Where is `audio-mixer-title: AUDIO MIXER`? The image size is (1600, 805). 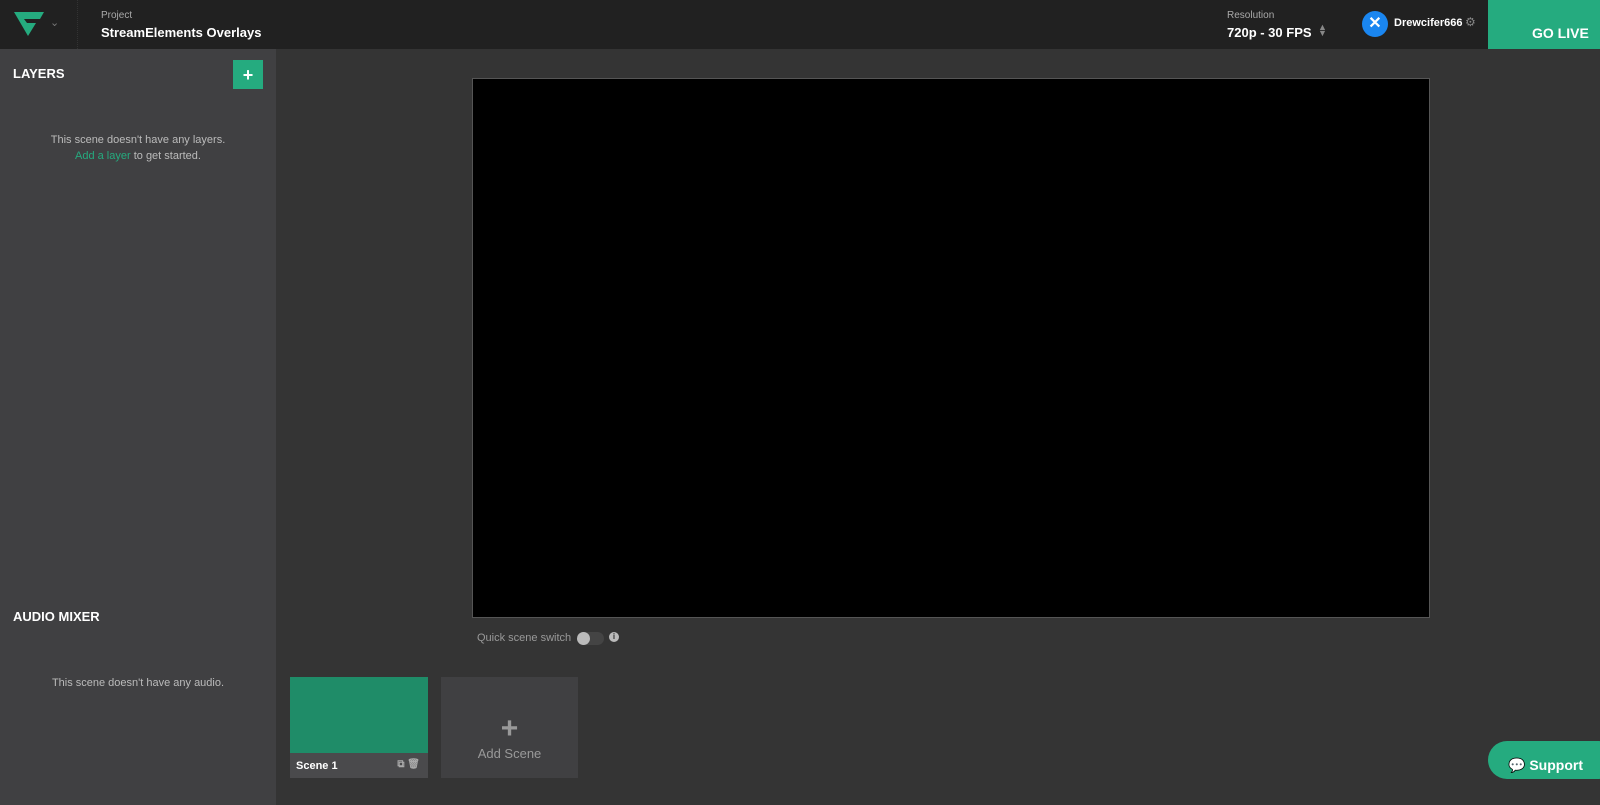
audio-mixer-title: AUDIO MIXER is located at coordinates (56, 616).